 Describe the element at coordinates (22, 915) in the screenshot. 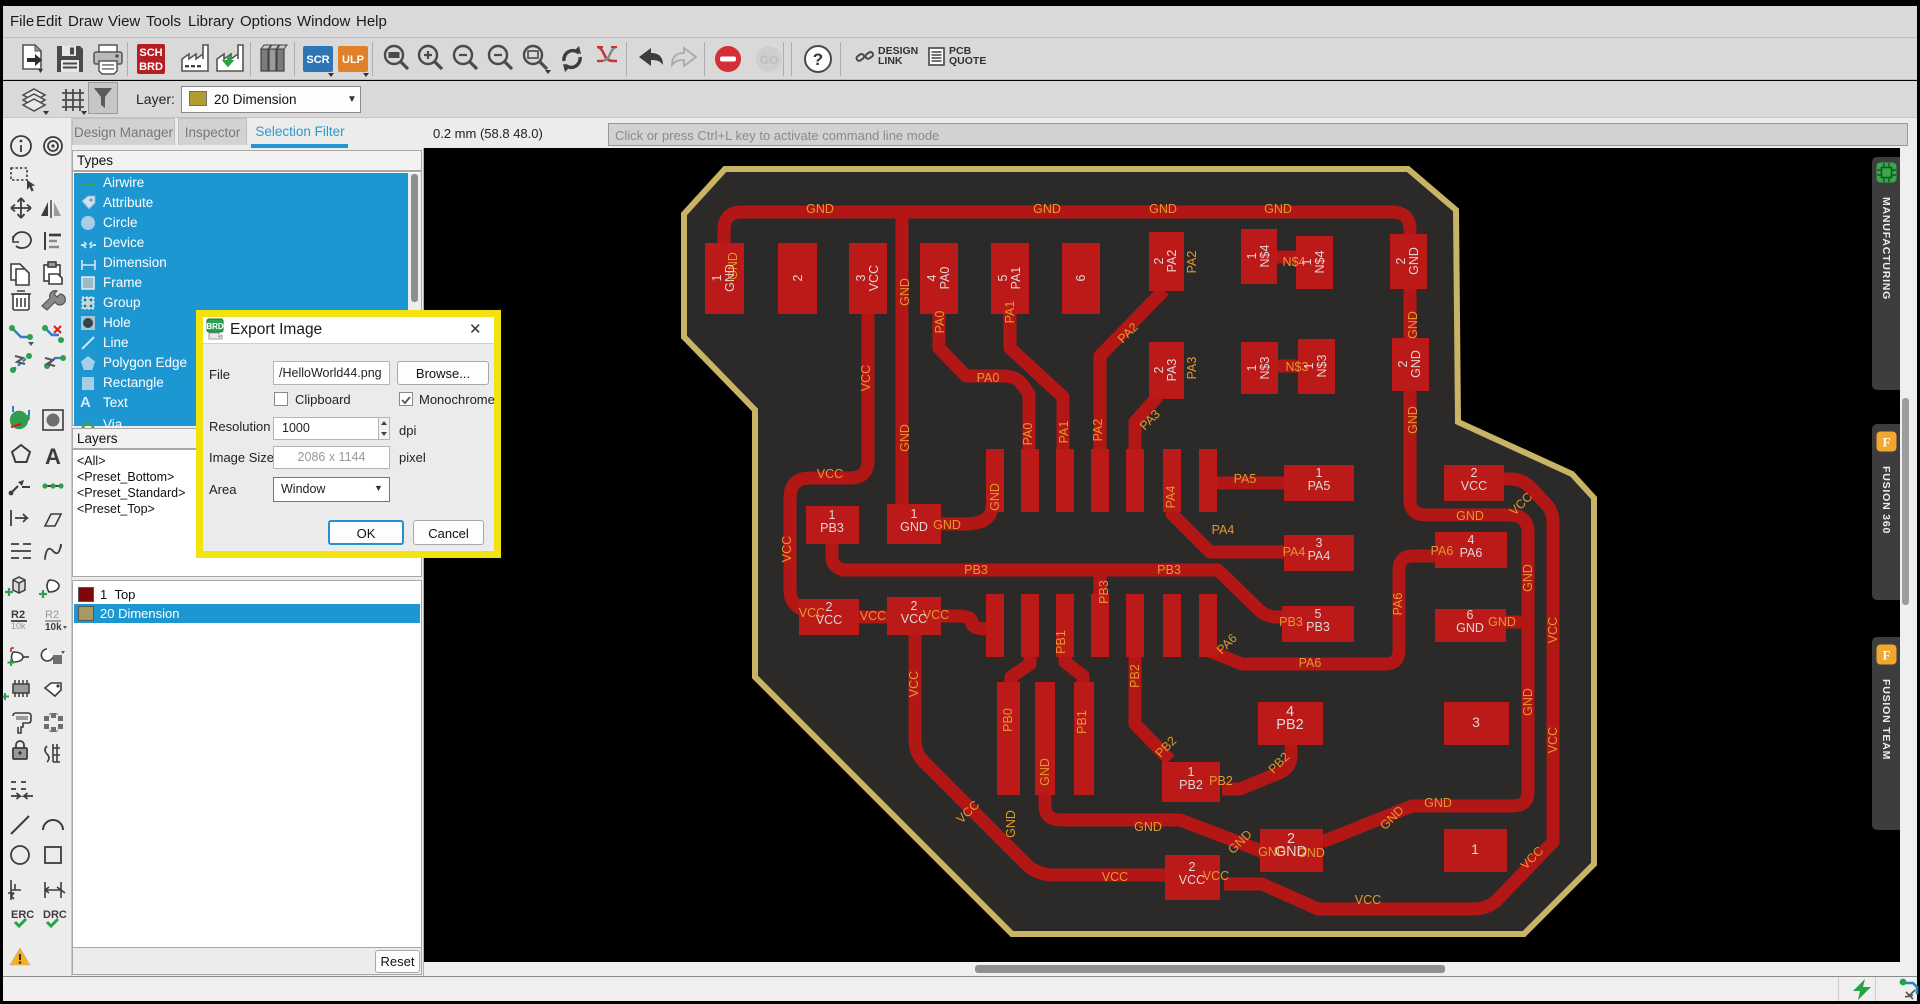

I see `svg-text: ERC` at that location.